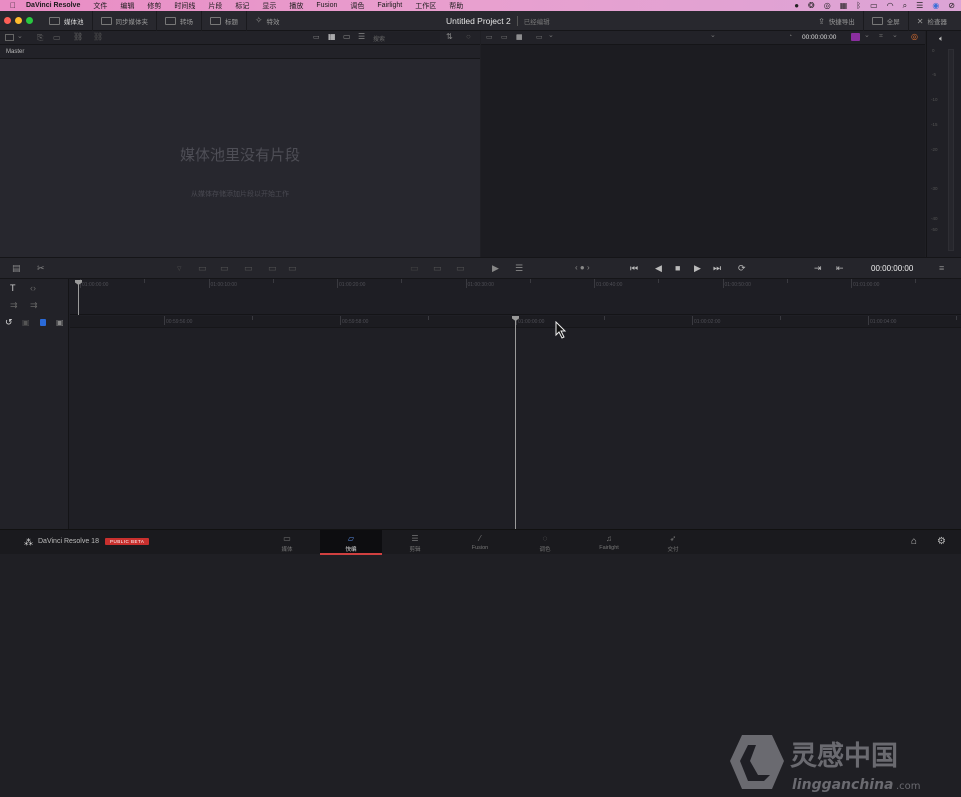 The image size is (961, 797). Describe the element at coordinates (811, 5) in the screenshot. I see `creative-cloud-icon: ❂` at that location.